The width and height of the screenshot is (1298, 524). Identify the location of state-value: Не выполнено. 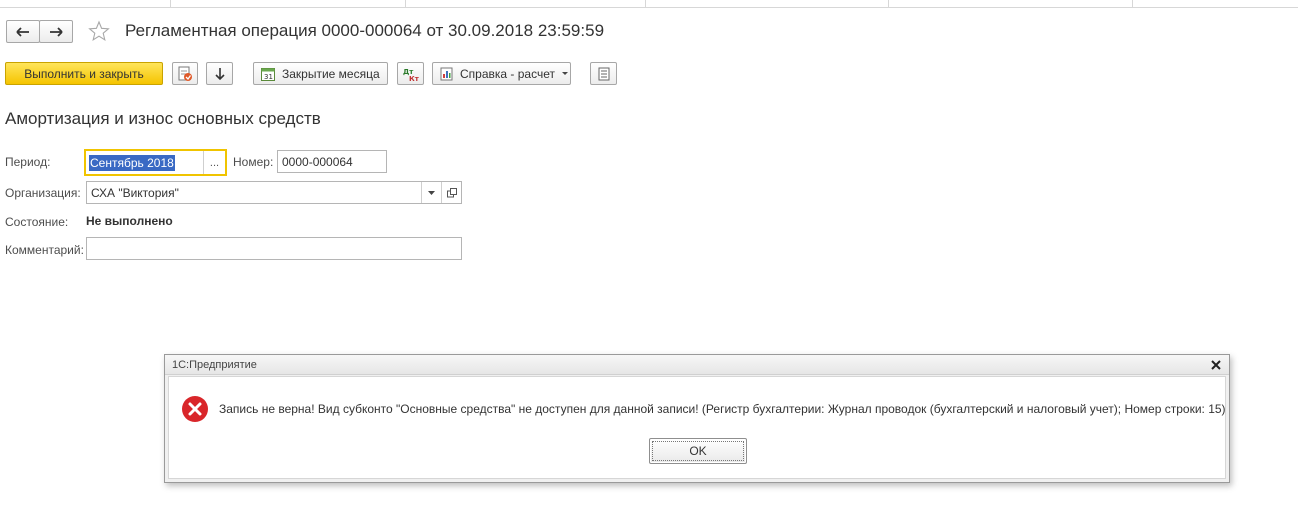
(129, 221).